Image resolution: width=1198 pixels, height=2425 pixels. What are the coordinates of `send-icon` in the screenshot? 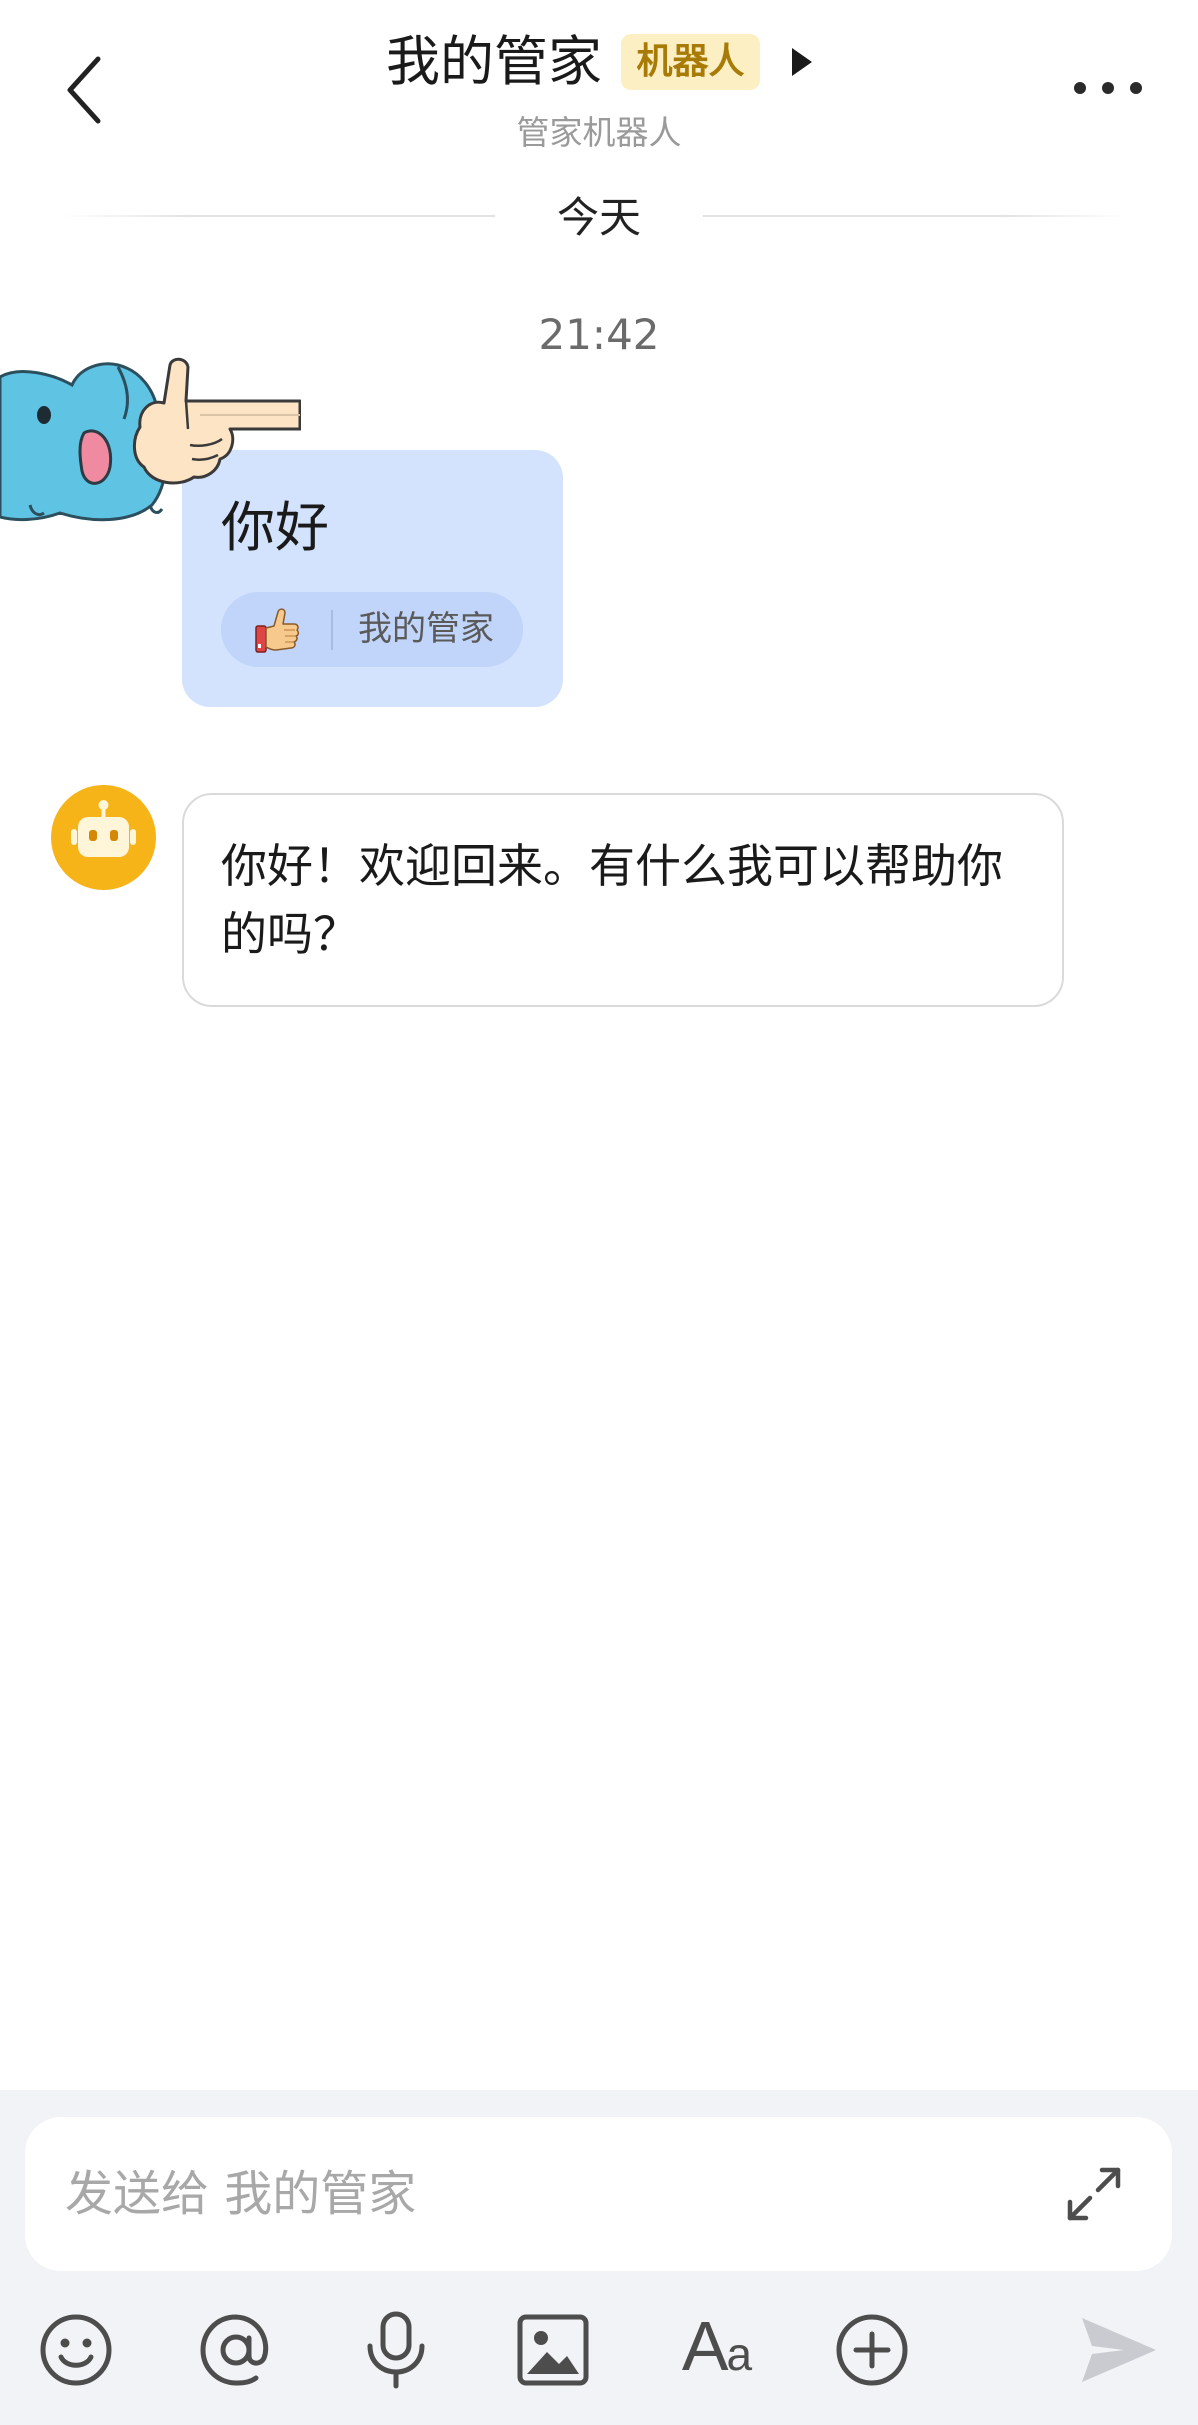 It's located at (1119, 2350).